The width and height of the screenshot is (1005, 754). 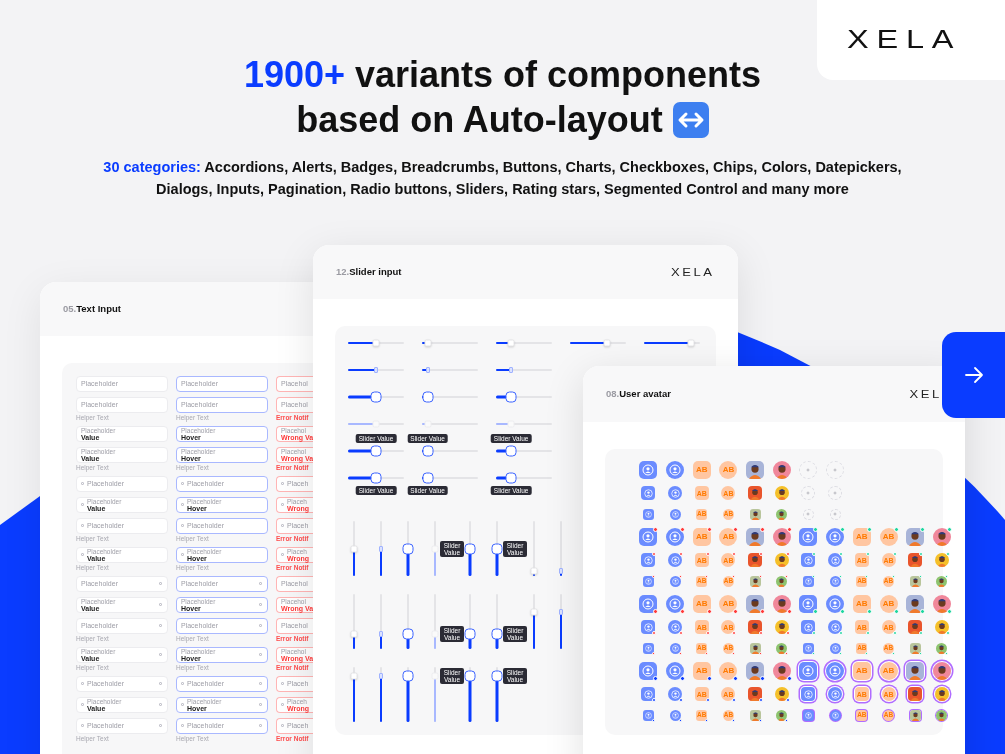 What do you see at coordinates (638, 393) in the screenshot?
I see `card-title: 08.User avatar` at bounding box center [638, 393].